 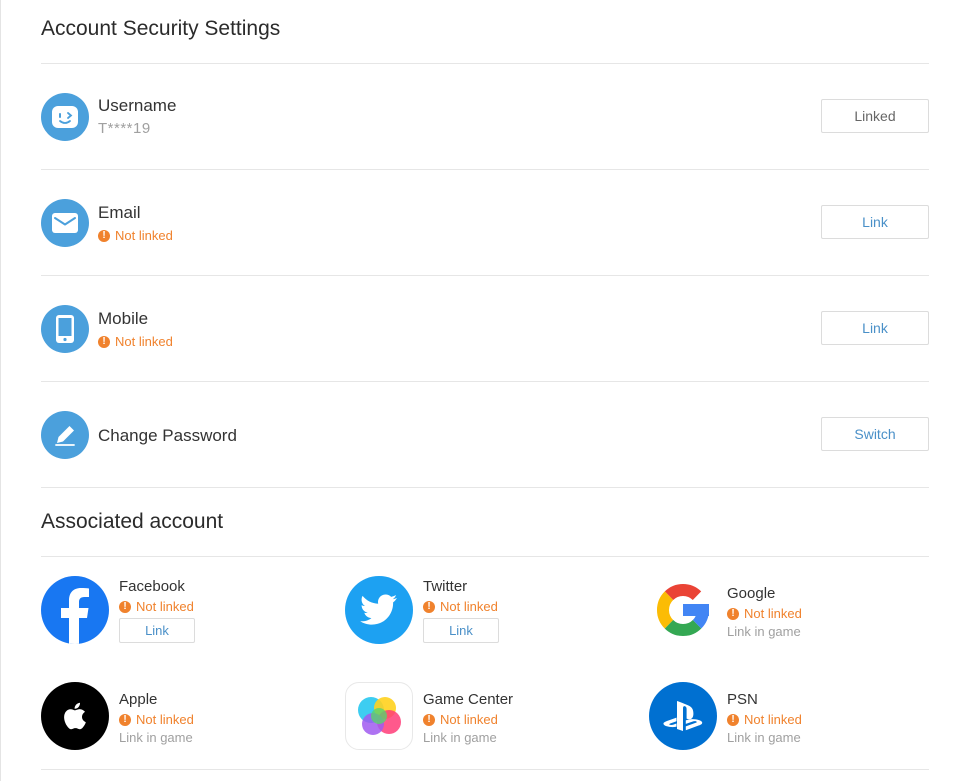 I want to click on google-hint: Link in game, so click(x=764, y=631).